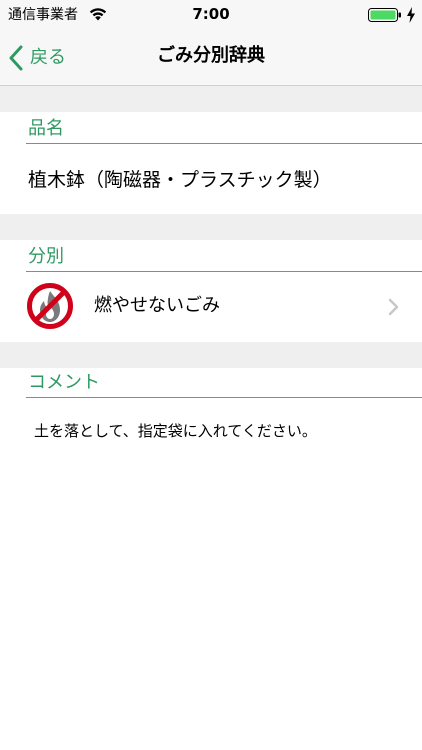 The height and width of the screenshot is (750, 422). I want to click on comment-header: コメント, so click(224, 383).